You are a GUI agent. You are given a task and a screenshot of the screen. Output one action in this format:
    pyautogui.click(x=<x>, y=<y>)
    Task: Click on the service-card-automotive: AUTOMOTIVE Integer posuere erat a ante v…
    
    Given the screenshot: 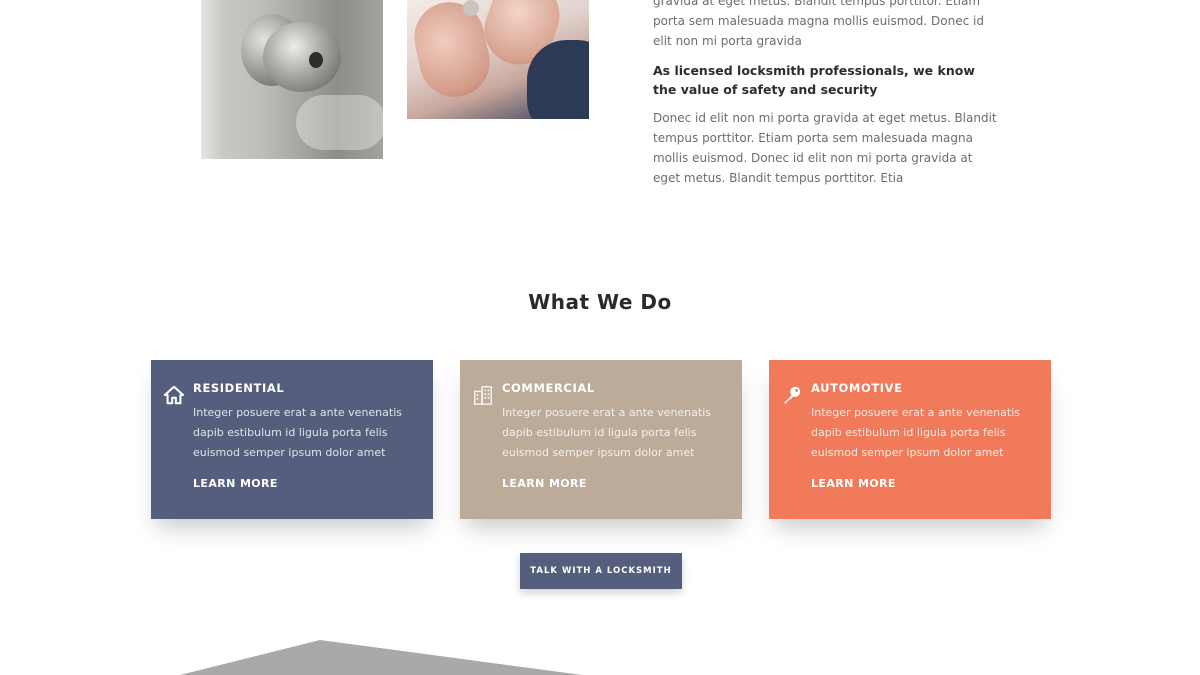 What is the action you would take?
    pyautogui.click(x=910, y=439)
    